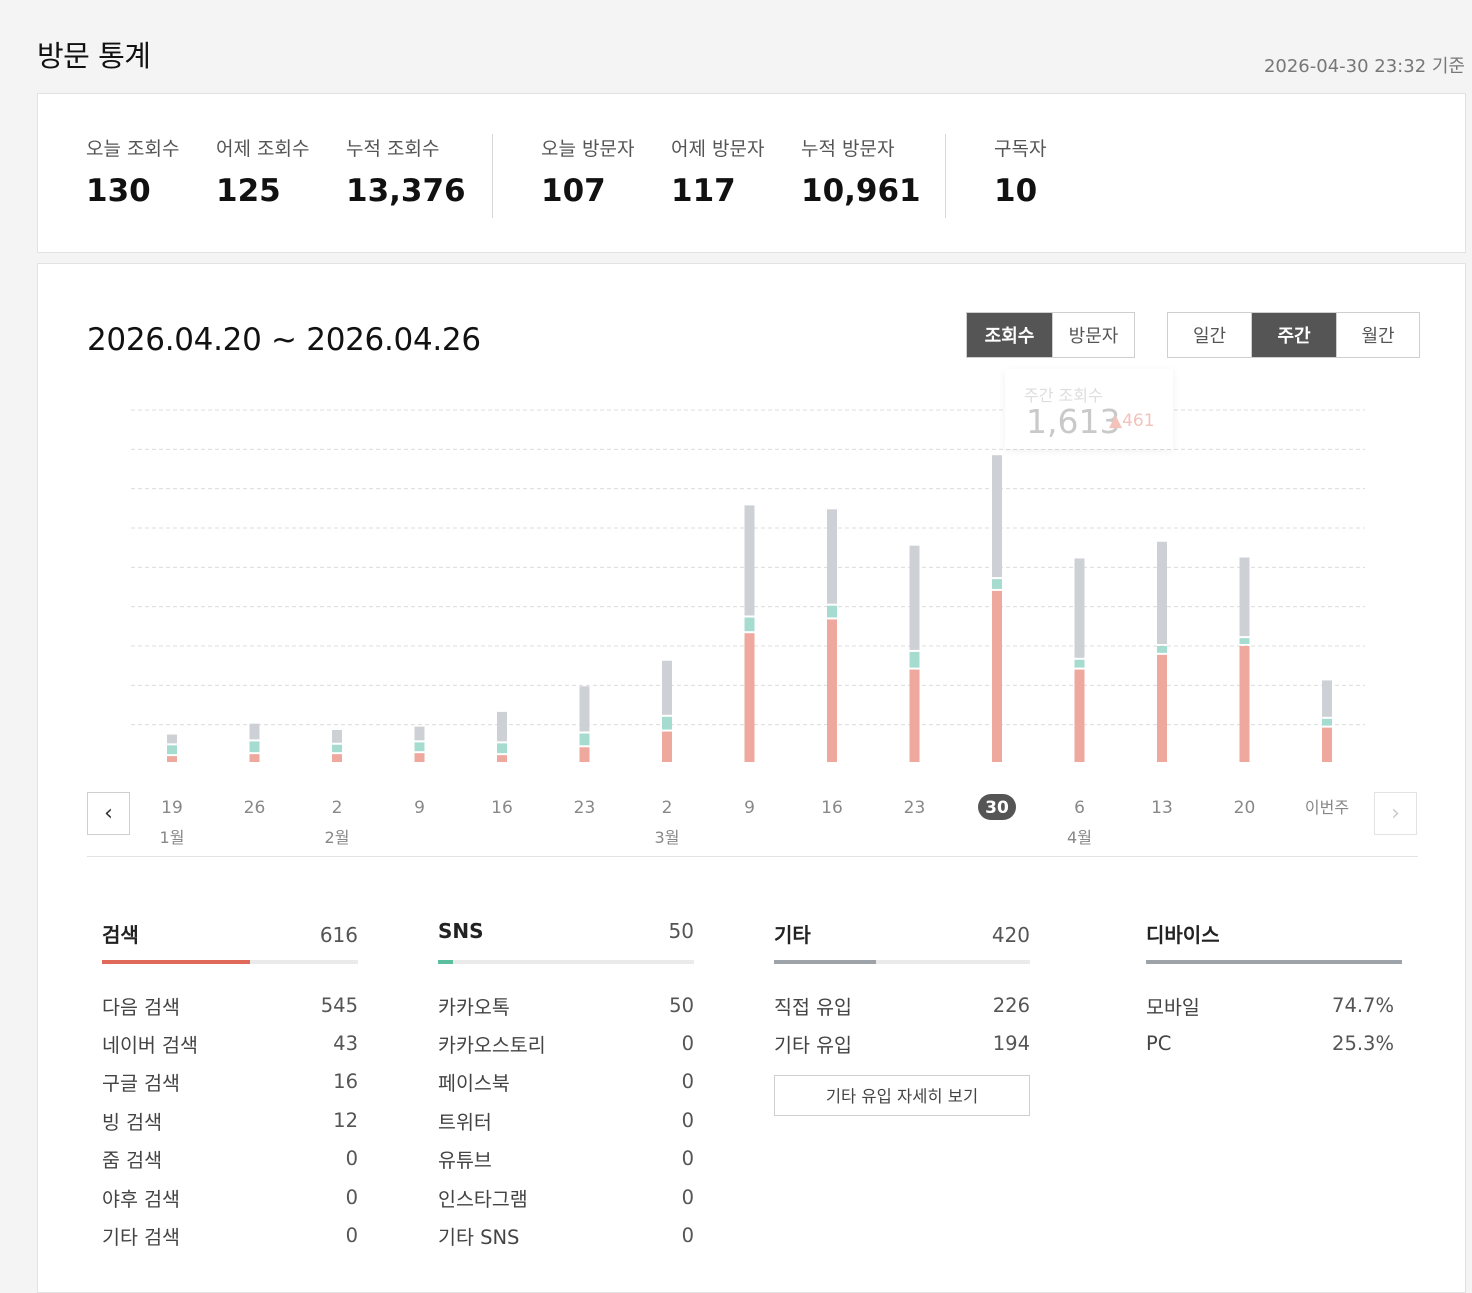  Describe the element at coordinates (1079, 808) in the screenshot. I see `x-tick-label: 6` at that location.